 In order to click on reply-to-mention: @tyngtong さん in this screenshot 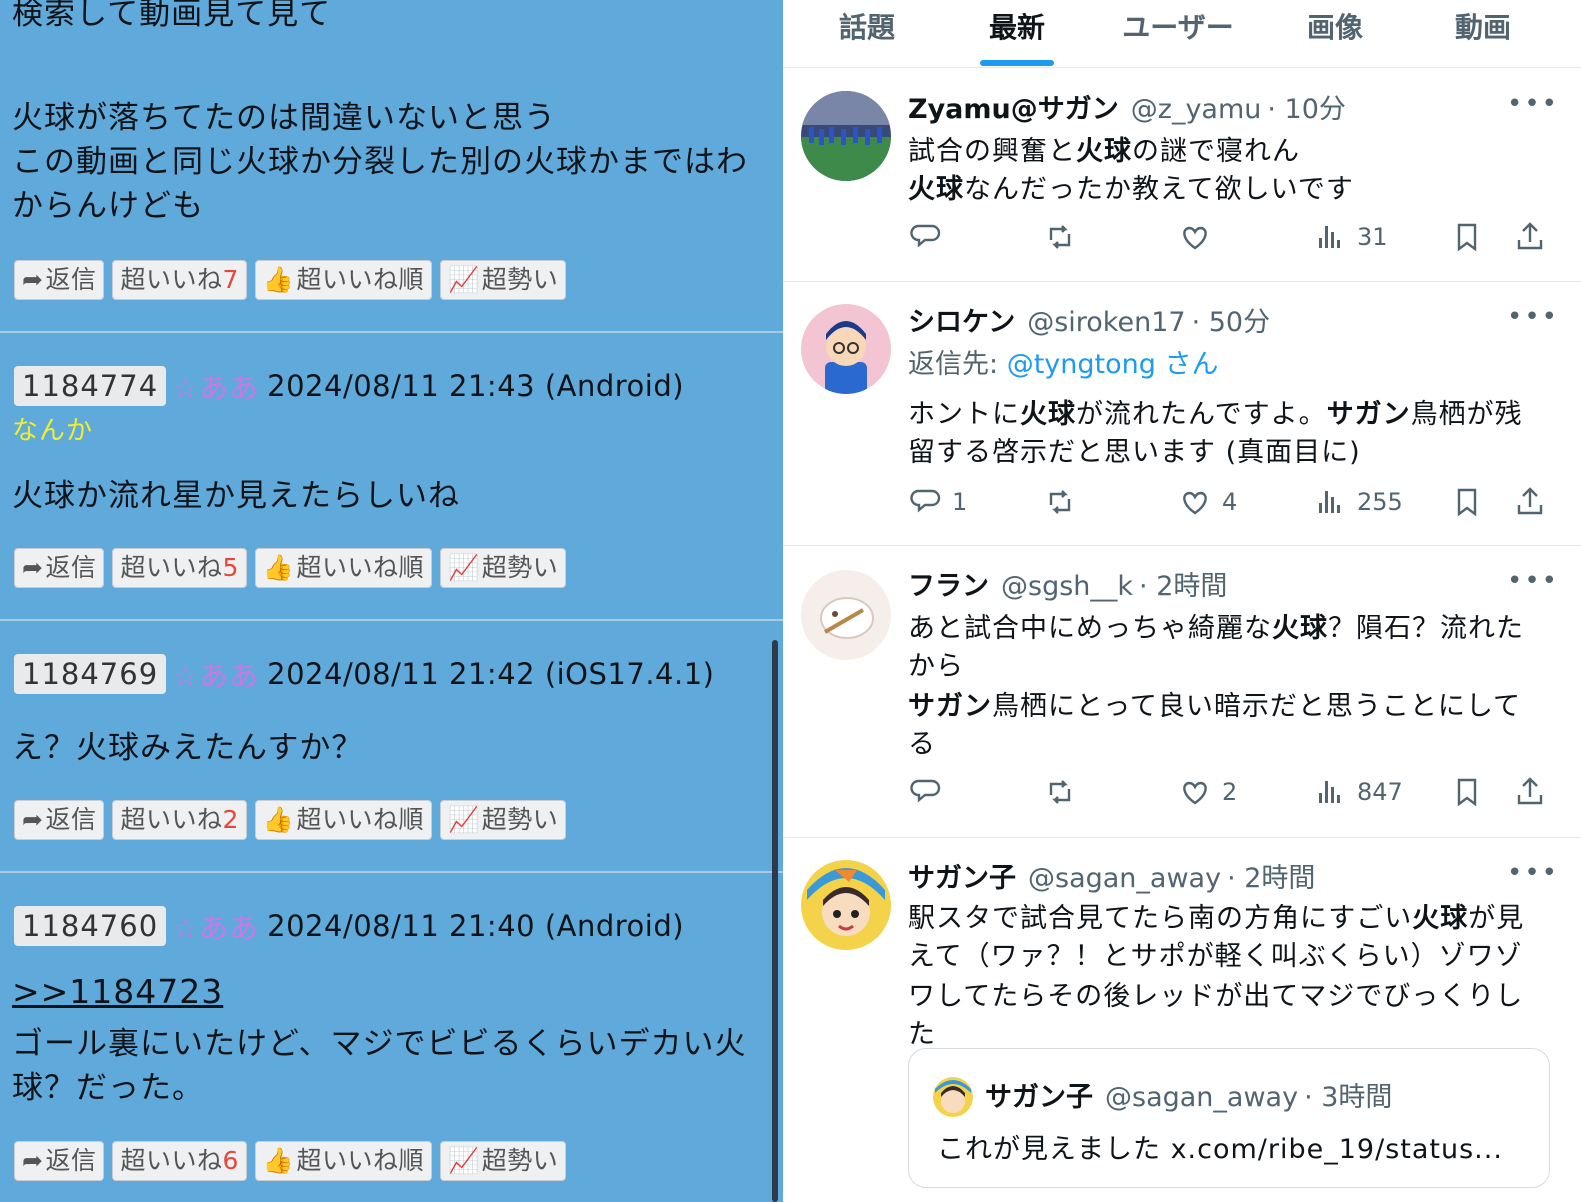, I will do `click(1113, 364)`.